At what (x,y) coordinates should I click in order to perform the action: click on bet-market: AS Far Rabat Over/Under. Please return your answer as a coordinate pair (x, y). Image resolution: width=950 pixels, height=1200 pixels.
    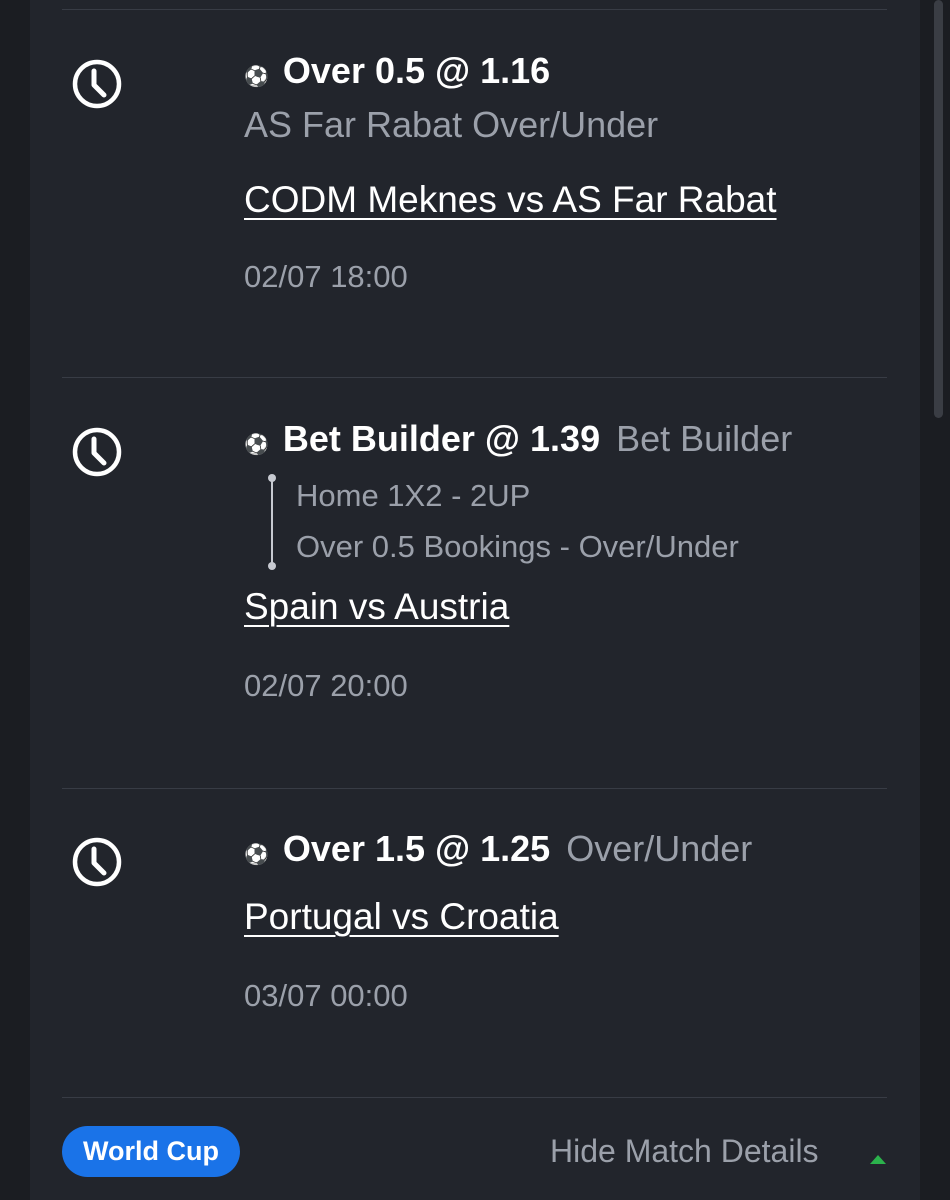
    Looking at the image, I should click on (451, 124).